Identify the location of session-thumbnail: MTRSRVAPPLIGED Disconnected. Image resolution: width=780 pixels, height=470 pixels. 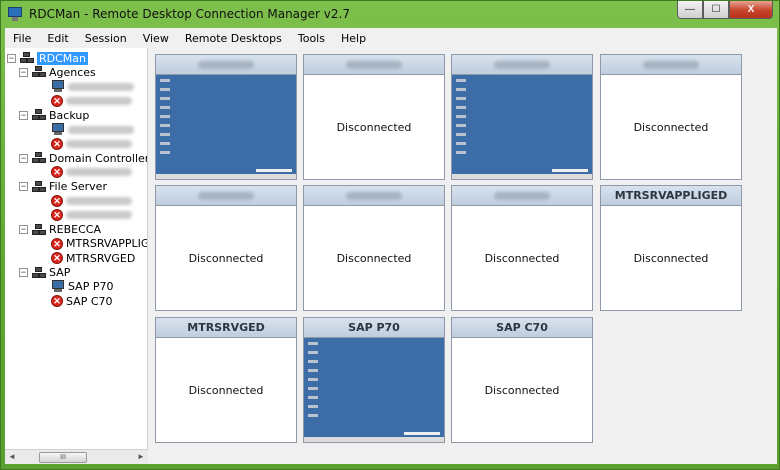
(671, 248).